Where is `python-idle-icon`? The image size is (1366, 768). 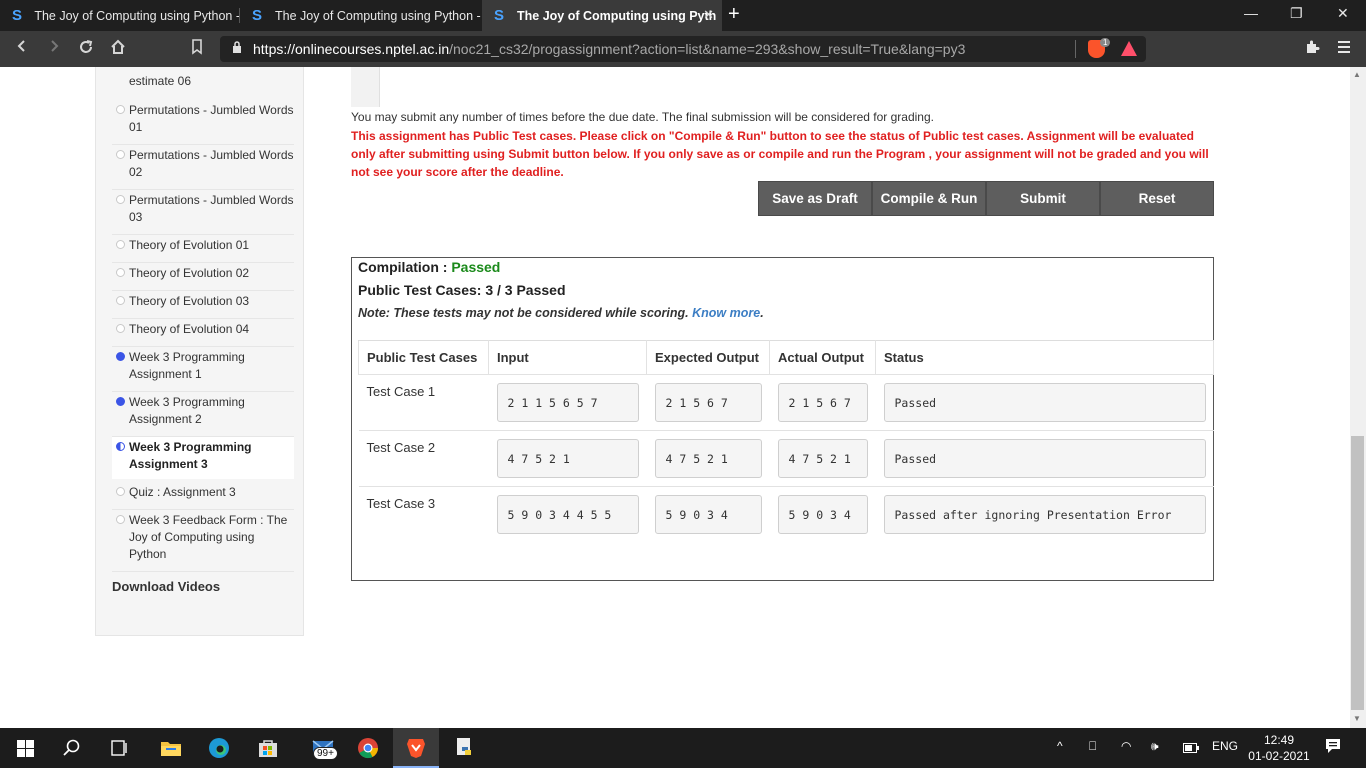
python-idle-icon is located at coordinates (465, 748).